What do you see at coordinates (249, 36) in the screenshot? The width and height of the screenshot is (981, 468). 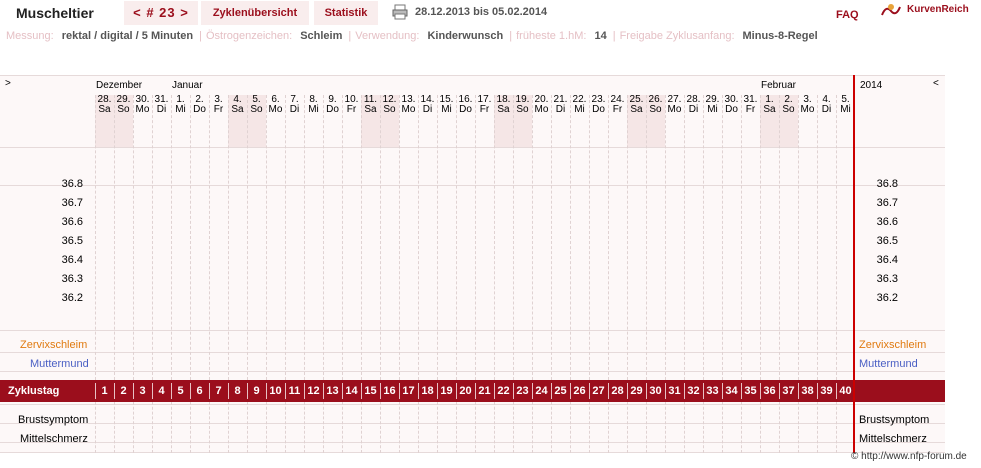 I see `setting-label: Östrogenzeichen:` at bounding box center [249, 36].